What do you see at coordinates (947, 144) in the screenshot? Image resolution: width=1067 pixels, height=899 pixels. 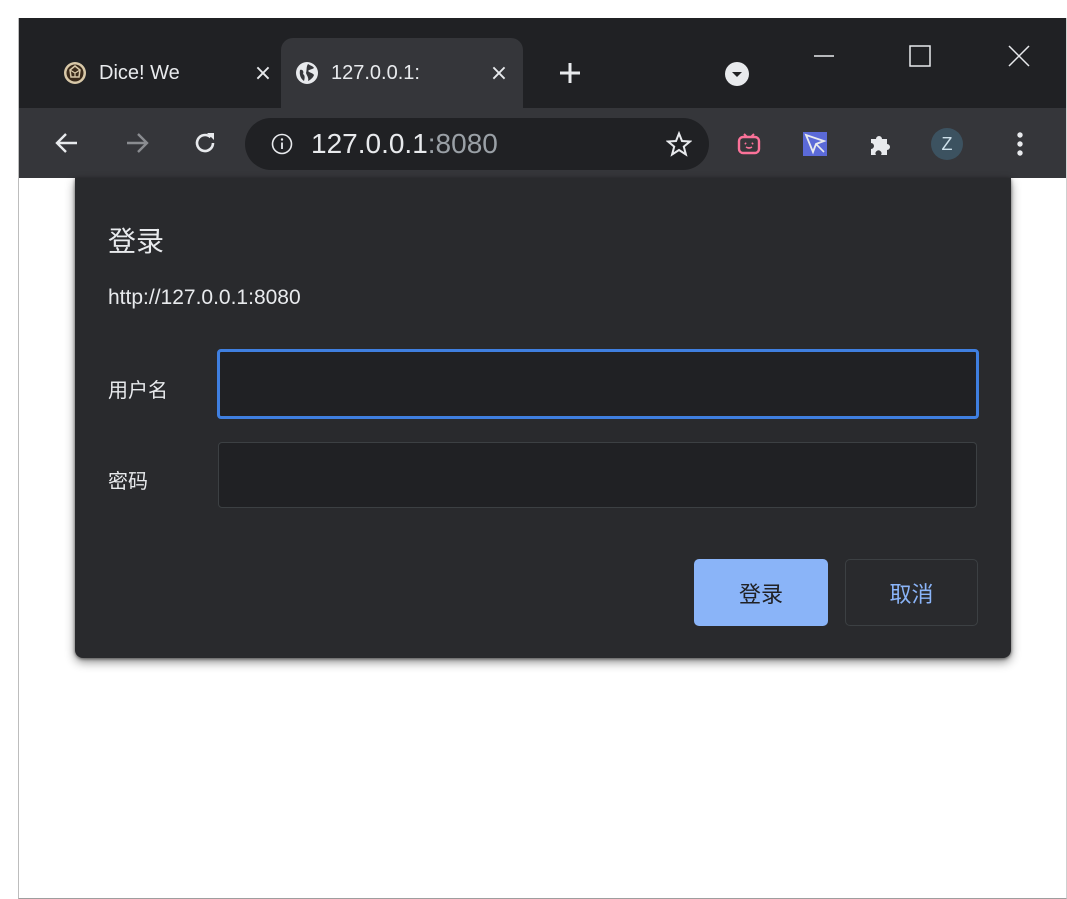 I see `profile-avatar: Z` at bounding box center [947, 144].